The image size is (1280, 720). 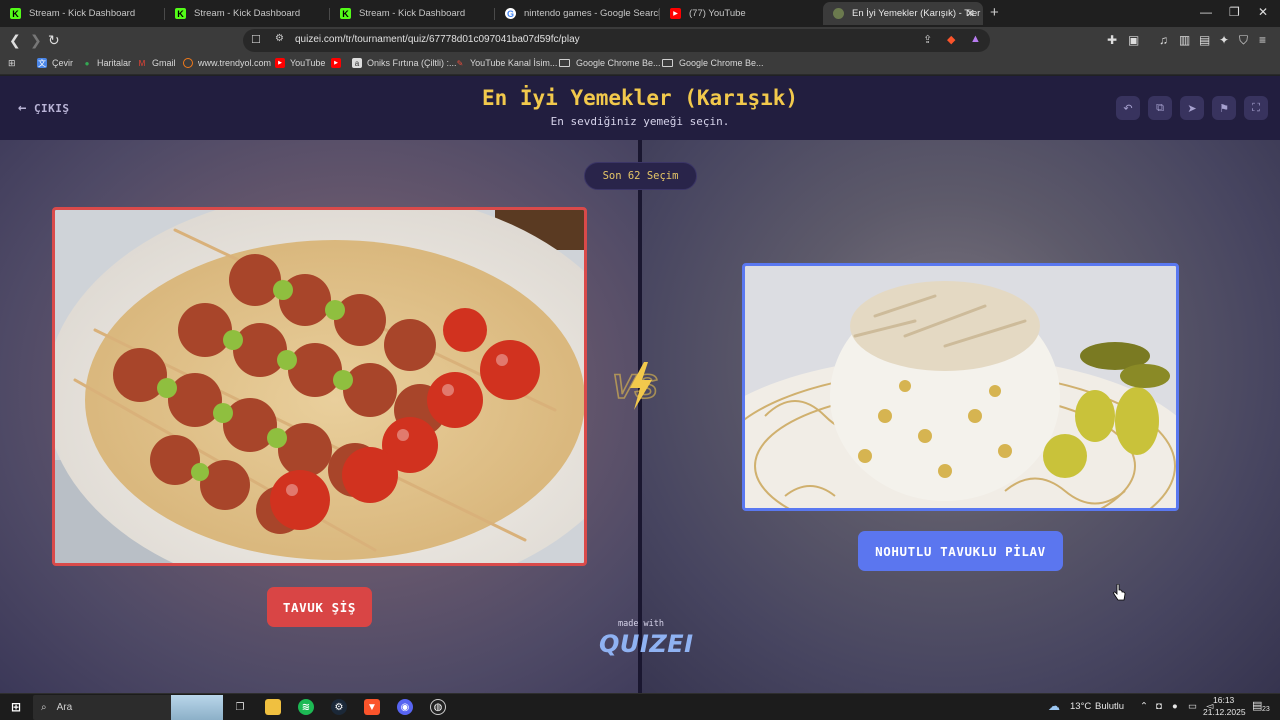 I want to click on report-button: ⚑, so click(x=1224, y=108).